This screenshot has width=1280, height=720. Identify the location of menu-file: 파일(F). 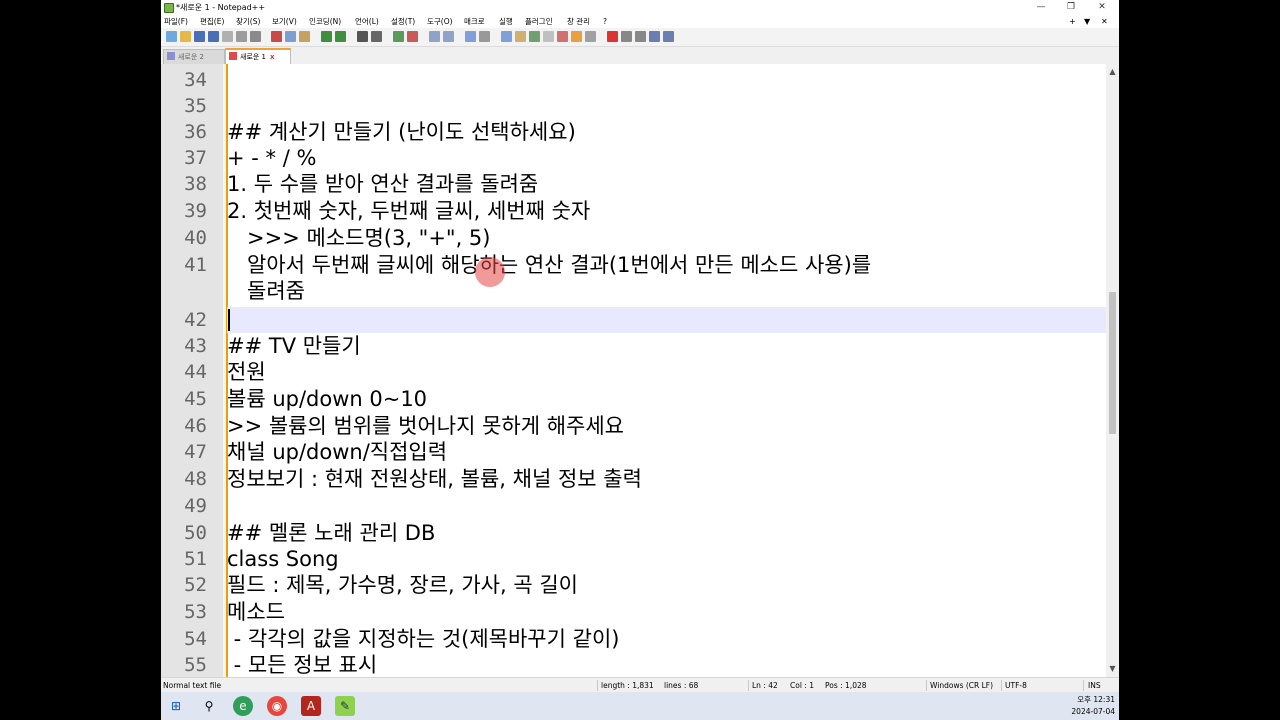
(176, 21).